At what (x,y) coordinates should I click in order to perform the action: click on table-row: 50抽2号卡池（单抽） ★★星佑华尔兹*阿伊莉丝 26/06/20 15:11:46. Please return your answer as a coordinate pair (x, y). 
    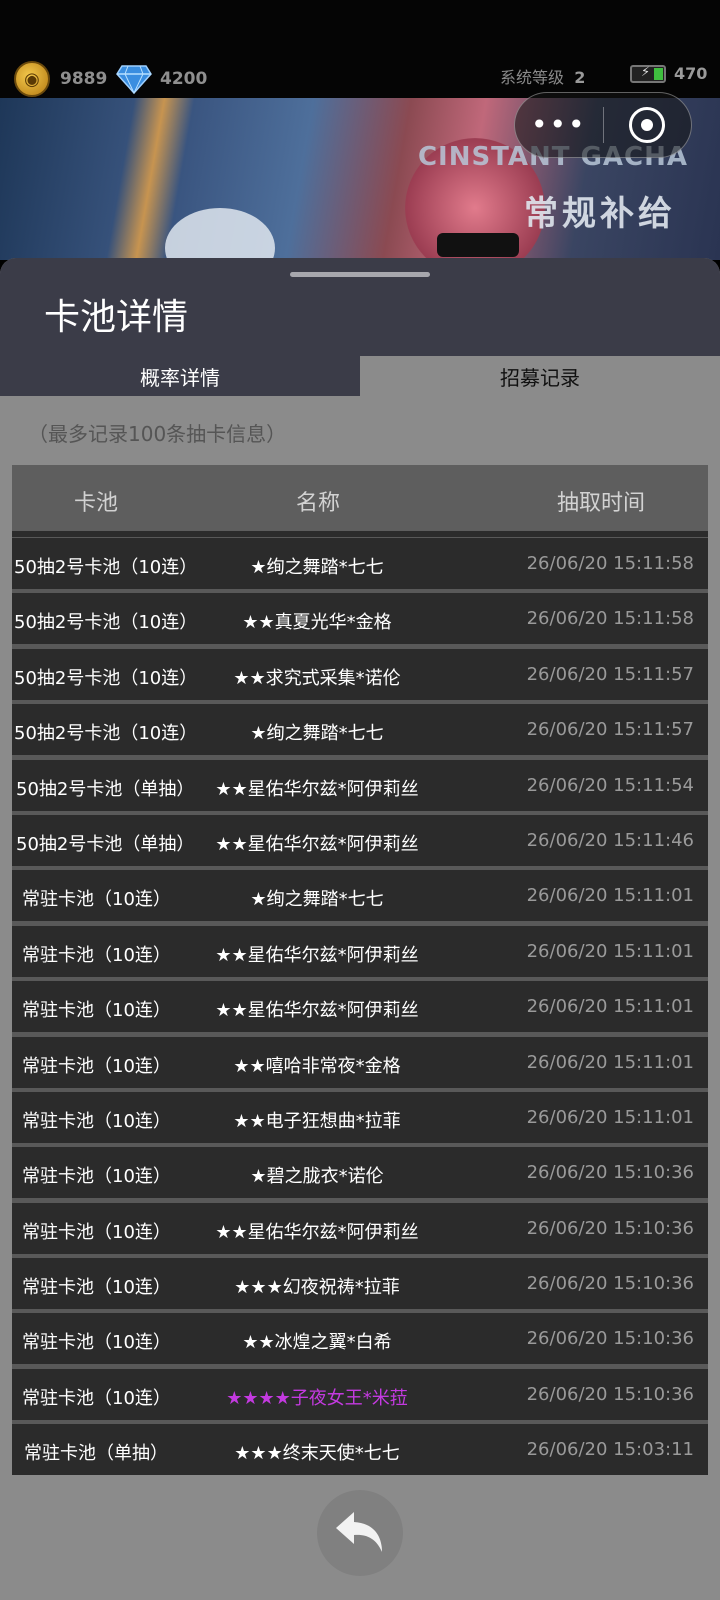
    Looking at the image, I should click on (360, 840).